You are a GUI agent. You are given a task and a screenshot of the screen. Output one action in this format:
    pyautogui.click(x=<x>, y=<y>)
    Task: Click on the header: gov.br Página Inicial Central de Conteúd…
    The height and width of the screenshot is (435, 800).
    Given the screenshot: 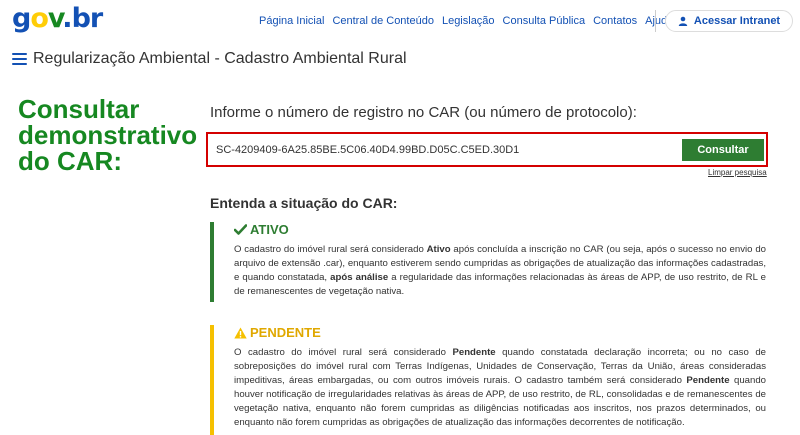 What is the action you would take?
    pyautogui.click(x=400, y=22)
    